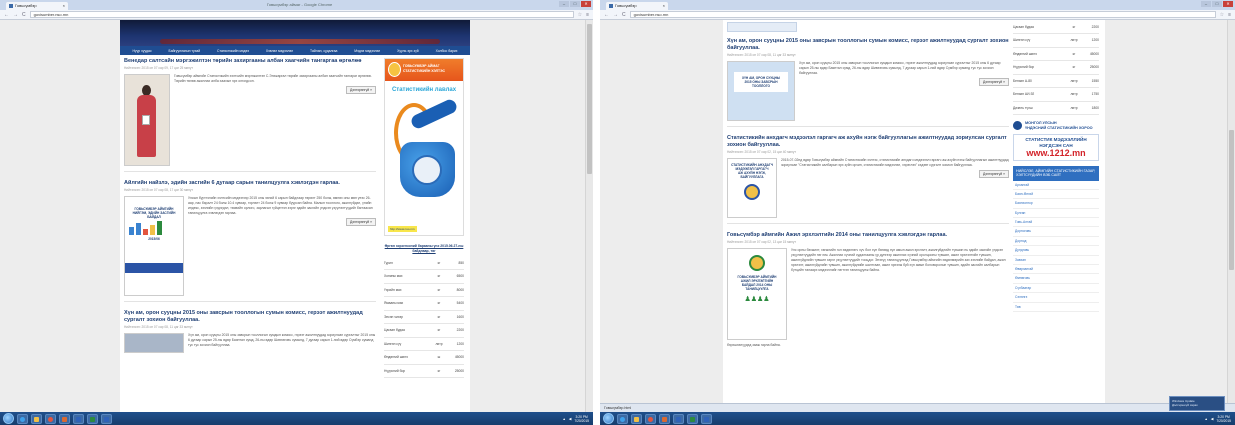  What do you see at coordinates (408, 51) in the screenshot?
I see `nav-item: Хууль эрх зүй` at bounding box center [408, 51].